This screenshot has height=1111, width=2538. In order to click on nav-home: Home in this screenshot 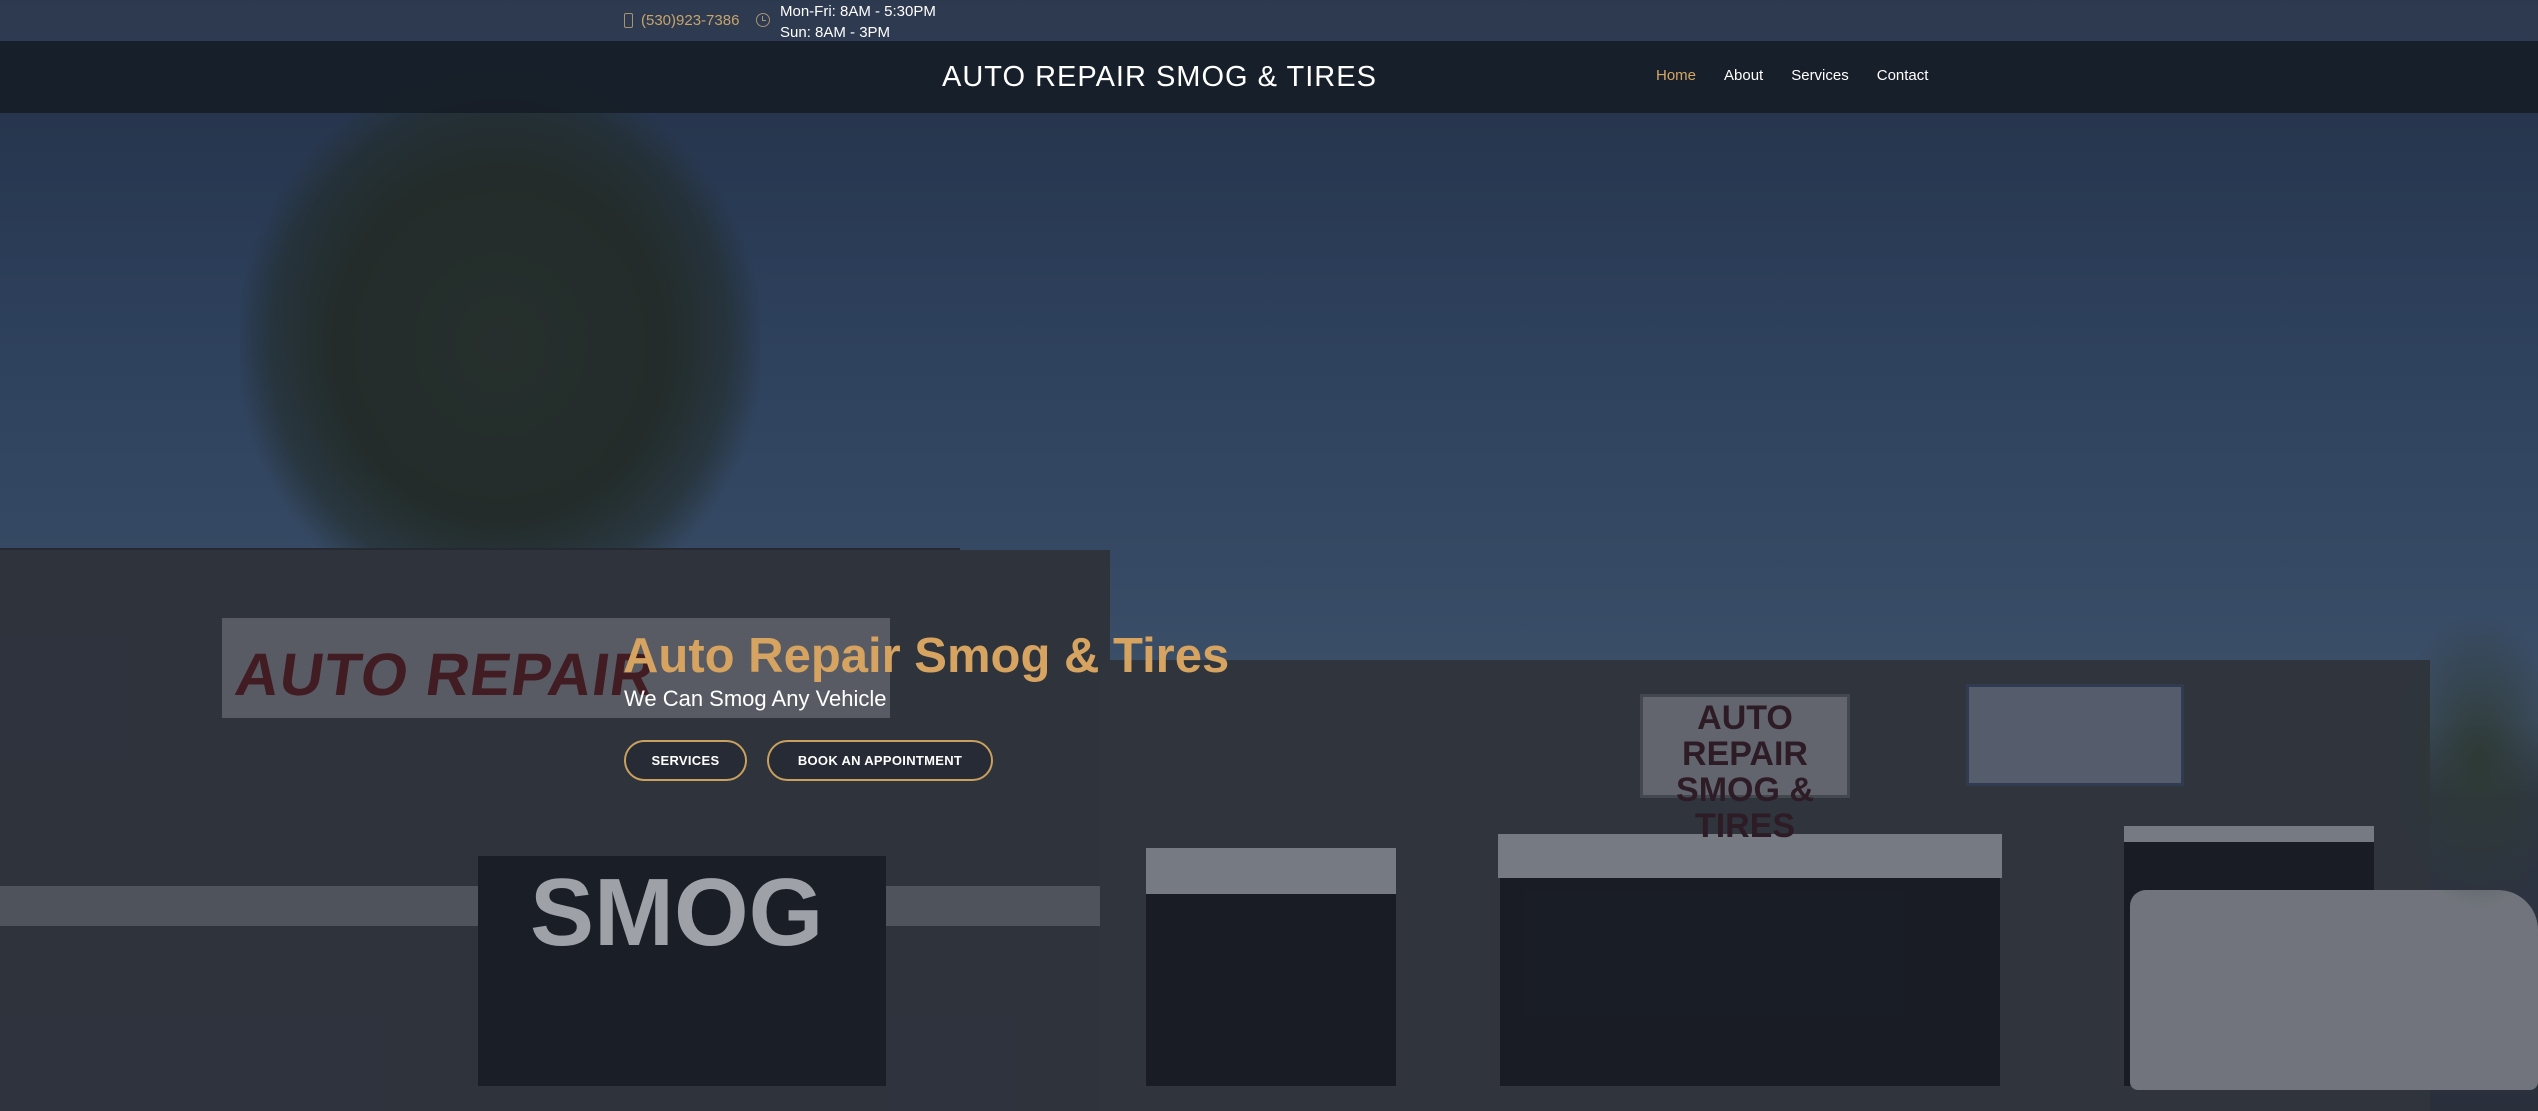, I will do `click(1676, 75)`.